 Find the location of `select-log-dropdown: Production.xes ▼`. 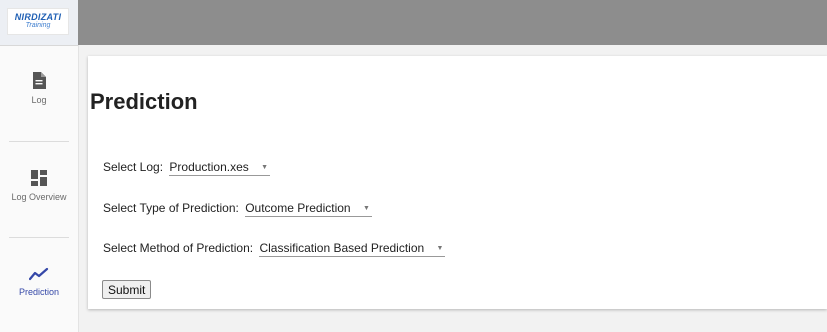

select-log-dropdown: Production.xes ▼ is located at coordinates (220, 168).